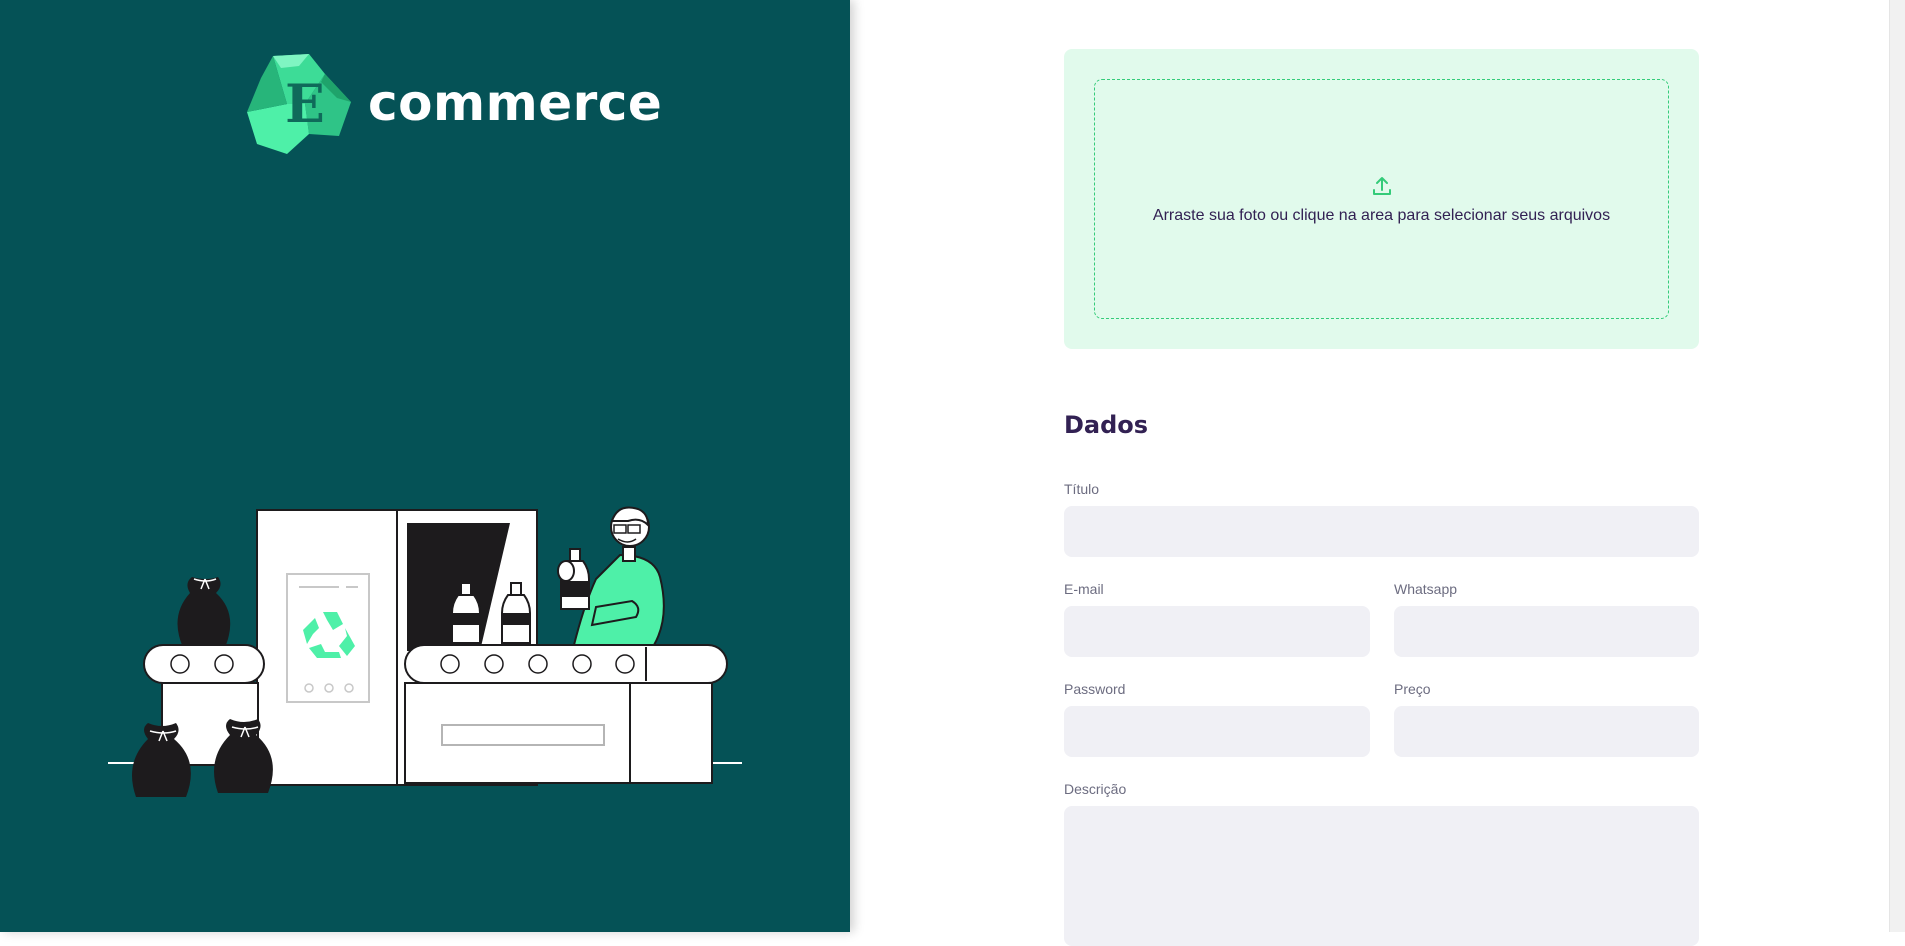 The height and width of the screenshot is (946, 1905). Describe the element at coordinates (1084, 589) in the screenshot. I see `email-label: E-mail` at that location.